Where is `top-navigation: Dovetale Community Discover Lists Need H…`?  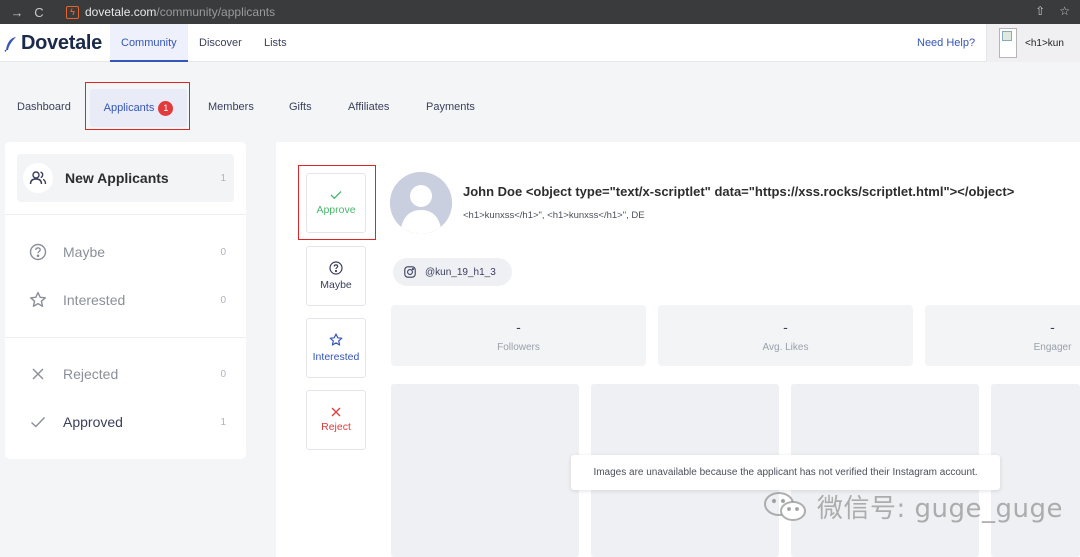
top-navigation: Dovetale Community Discover Lists Need H… is located at coordinates (540, 43).